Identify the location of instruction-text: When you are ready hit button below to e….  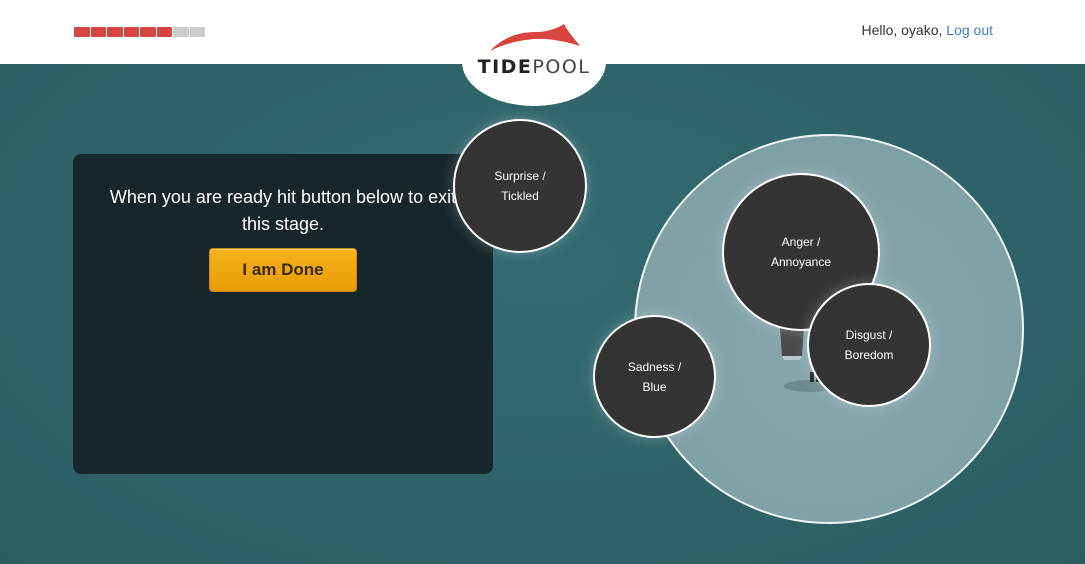
(283, 210).